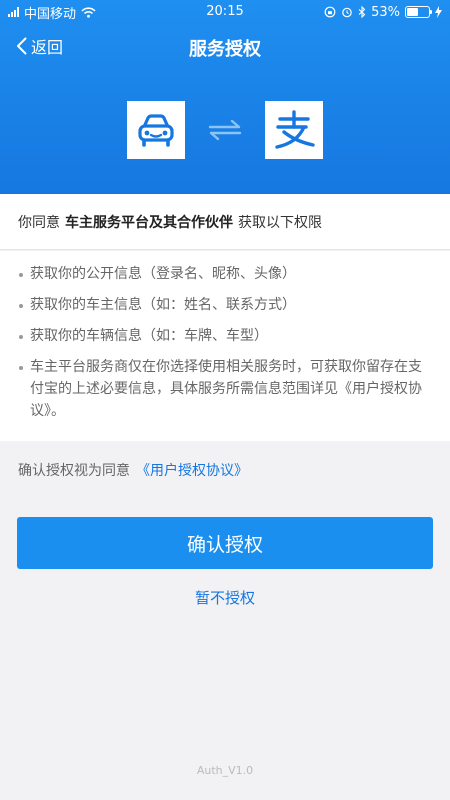  What do you see at coordinates (438, 12) in the screenshot?
I see `charging-icon` at bounding box center [438, 12].